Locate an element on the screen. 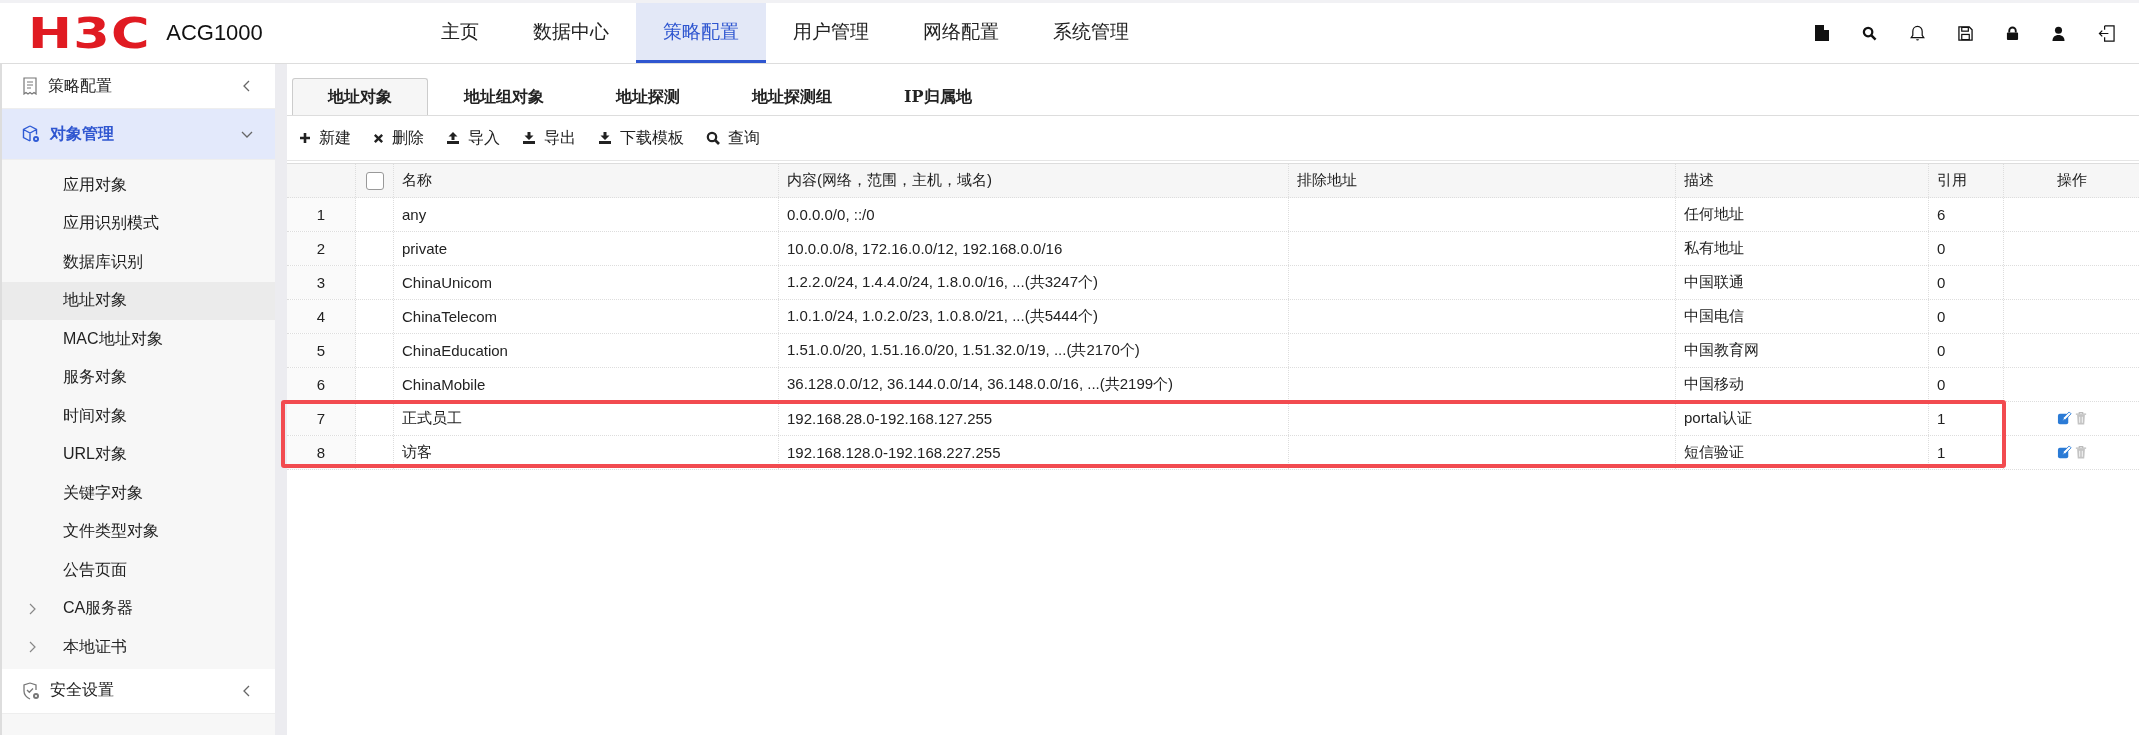 This screenshot has height=735, width=2139. row-number: 5 is located at coordinates (321, 350).